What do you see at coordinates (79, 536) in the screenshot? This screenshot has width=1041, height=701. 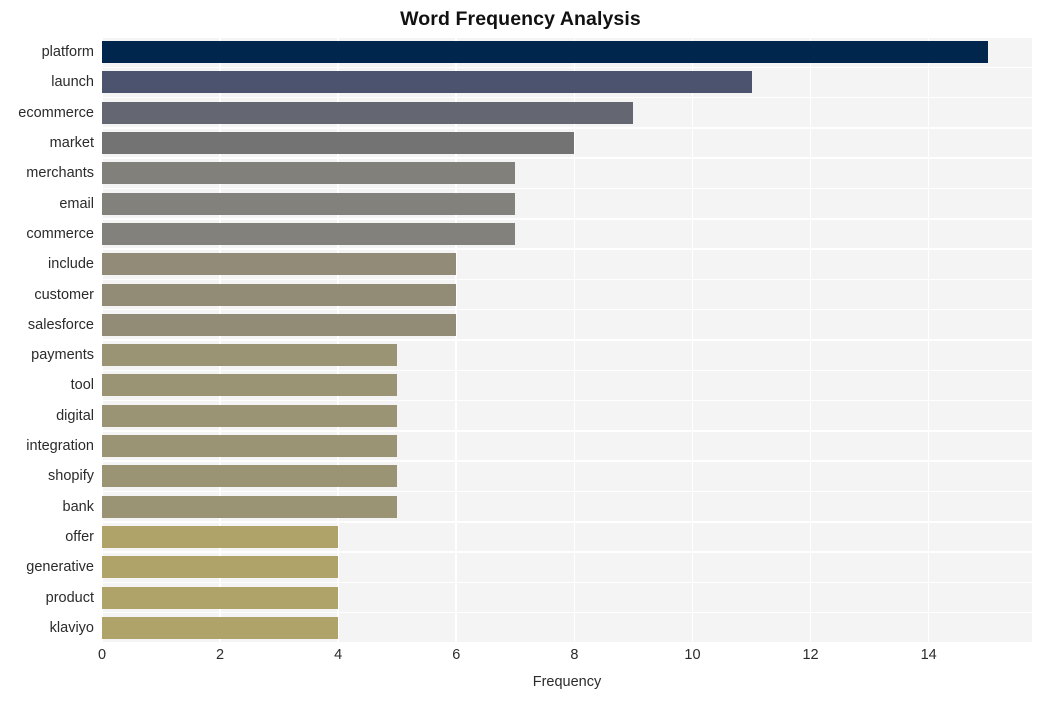 I see `y-tick-label-offer: offer` at bounding box center [79, 536].